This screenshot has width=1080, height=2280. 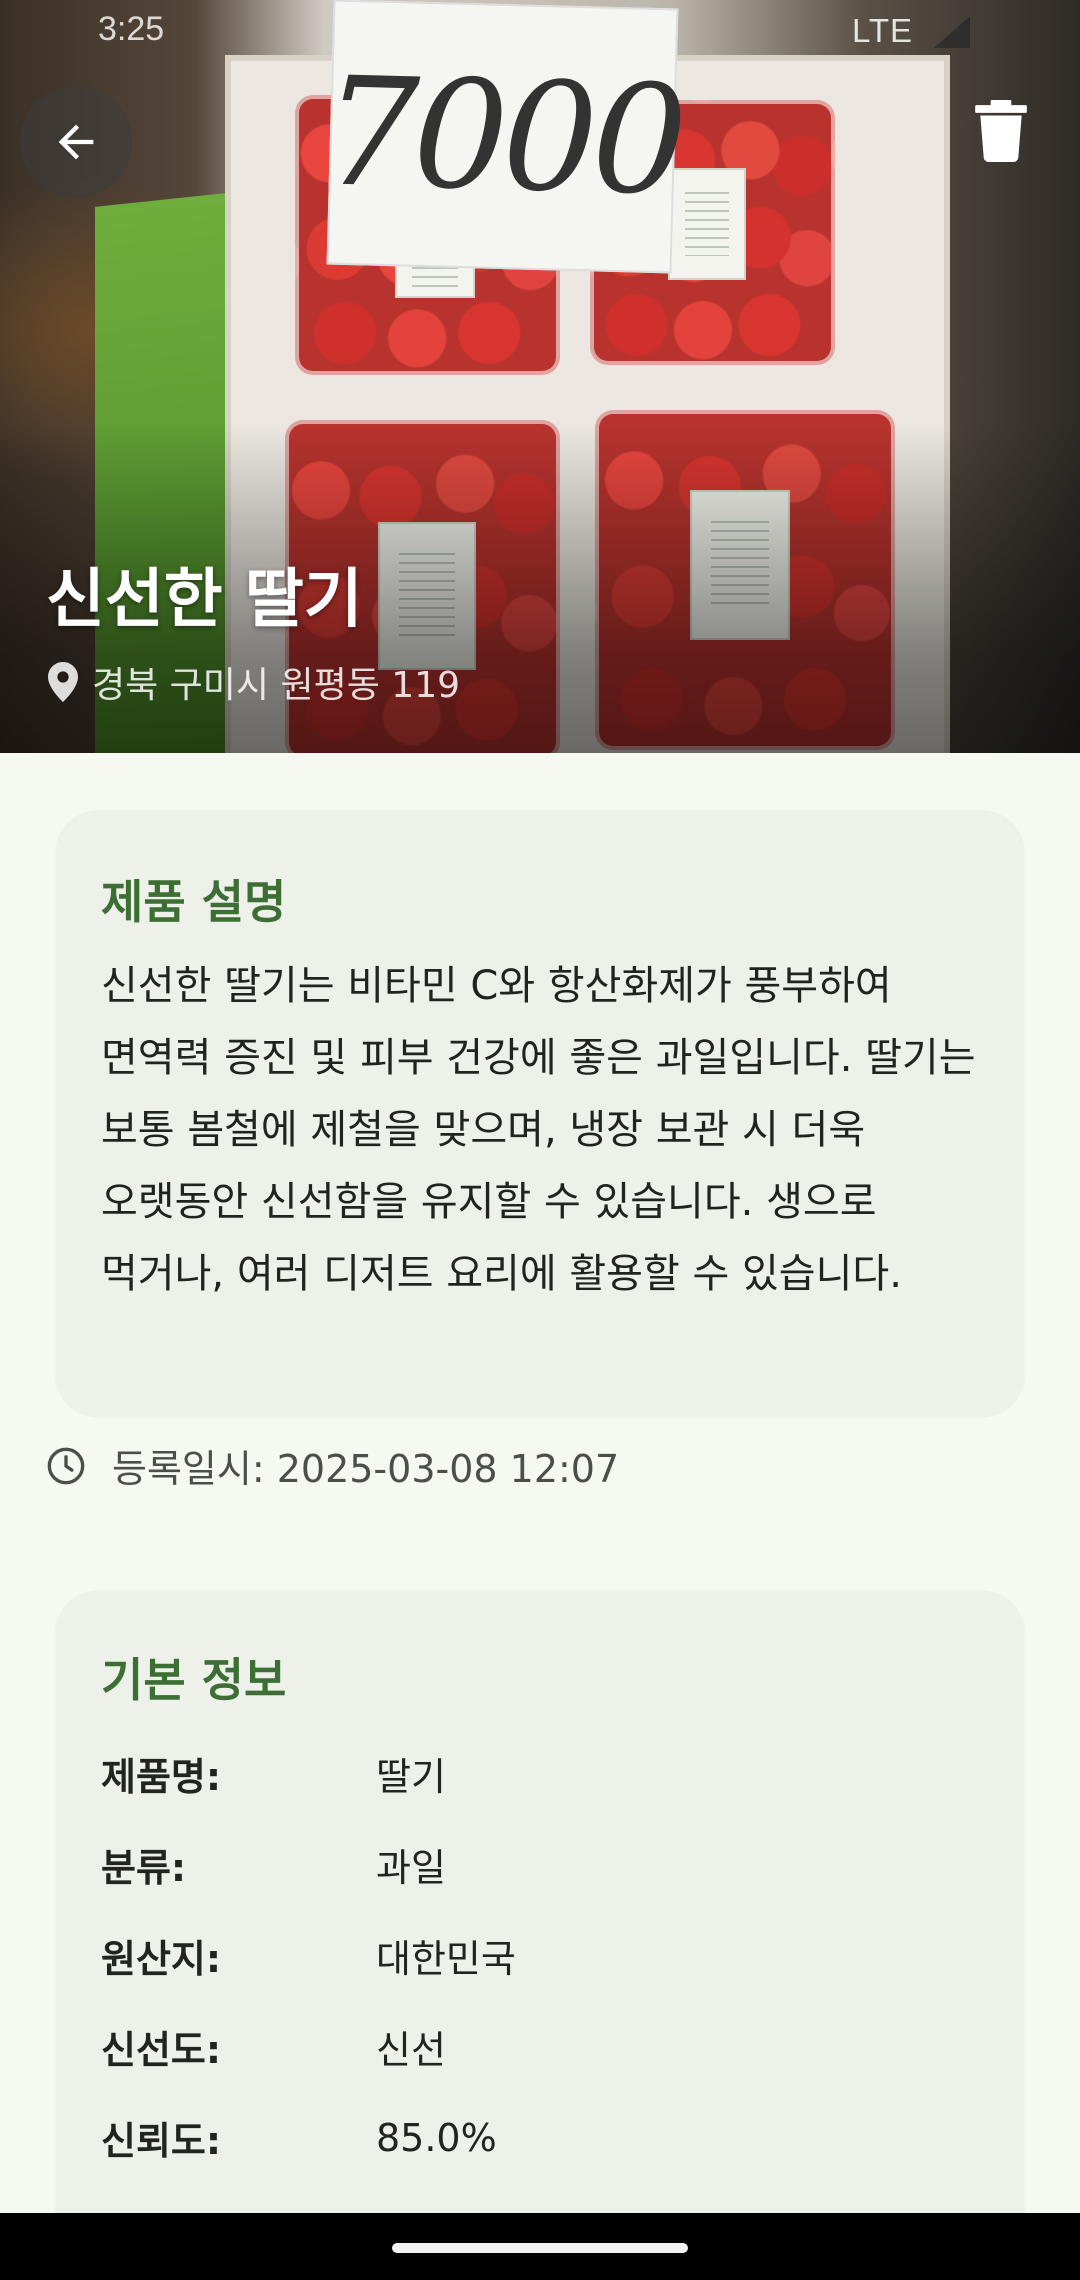 I want to click on product-location: 경북 구미시 원평동 119, so click(x=254, y=682).